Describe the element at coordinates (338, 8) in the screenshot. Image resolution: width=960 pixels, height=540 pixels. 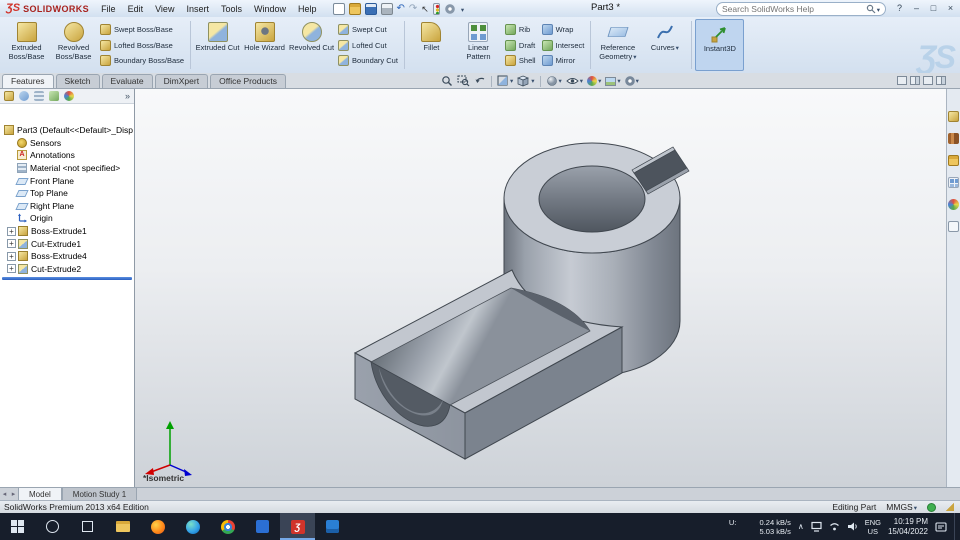
I see `new-document-icon` at that location.